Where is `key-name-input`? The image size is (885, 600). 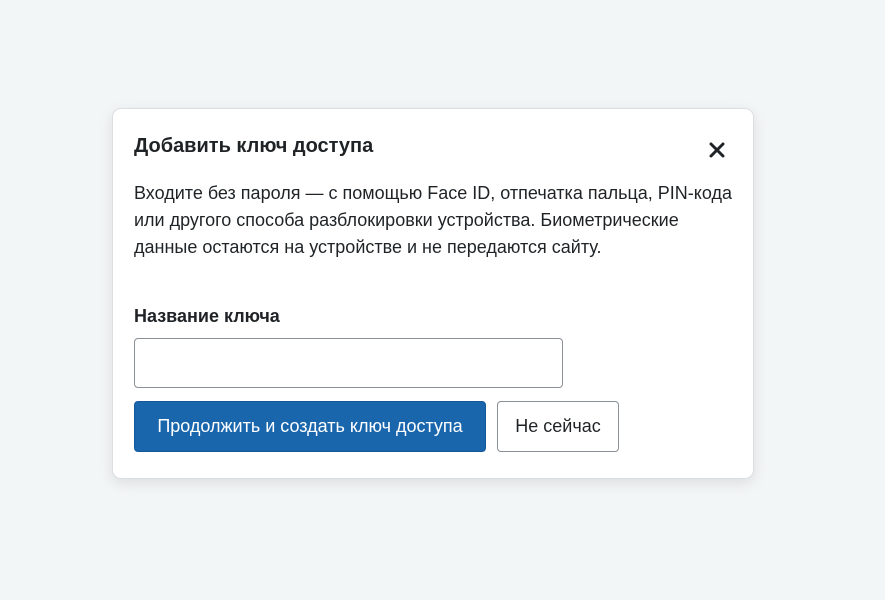
key-name-input is located at coordinates (348, 363).